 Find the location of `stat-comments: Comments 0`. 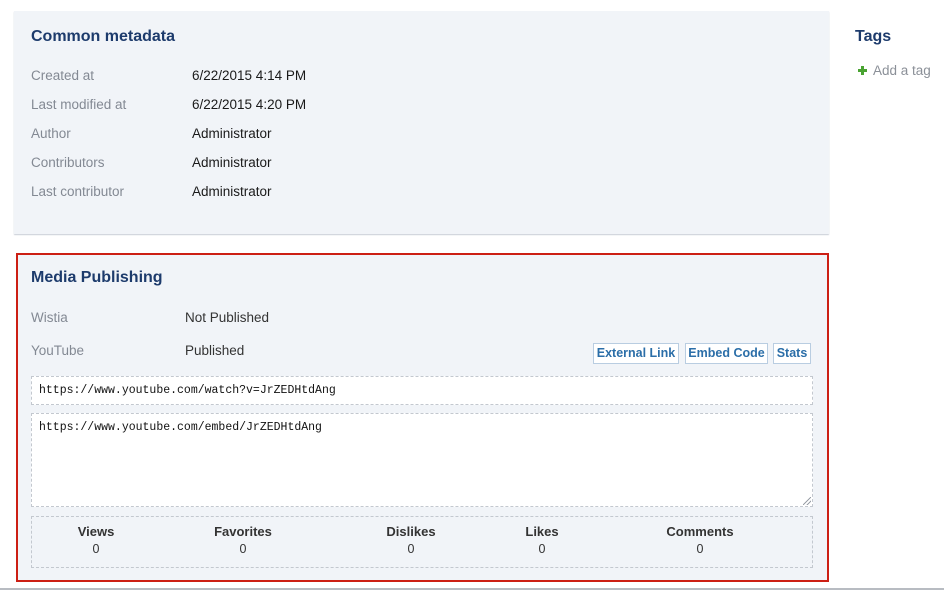

stat-comments: Comments 0 is located at coordinates (700, 540).